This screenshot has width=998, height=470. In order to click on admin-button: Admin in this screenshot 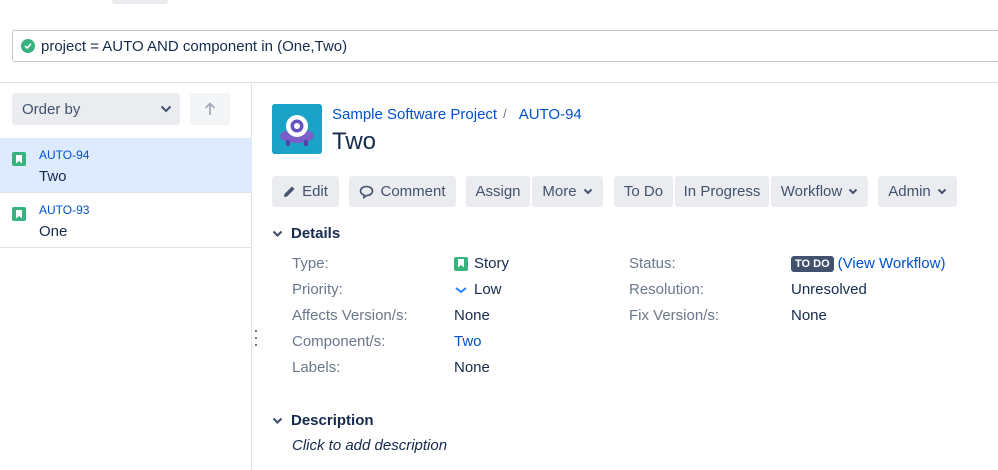, I will do `click(917, 191)`.